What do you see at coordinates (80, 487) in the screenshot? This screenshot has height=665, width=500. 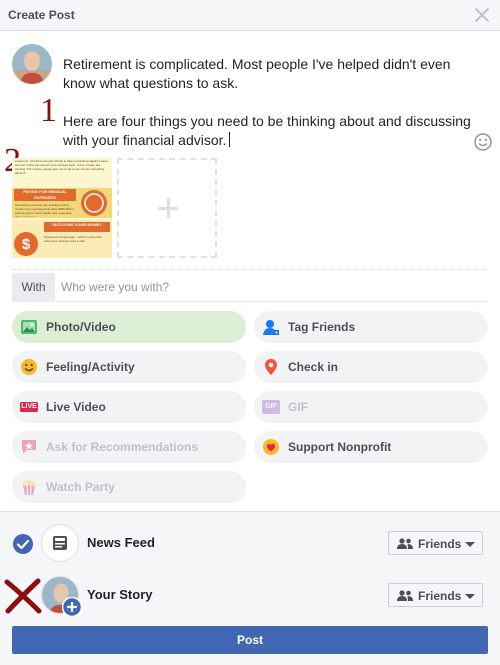 I see `option-label: Watch Party` at bounding box center [80, 487].